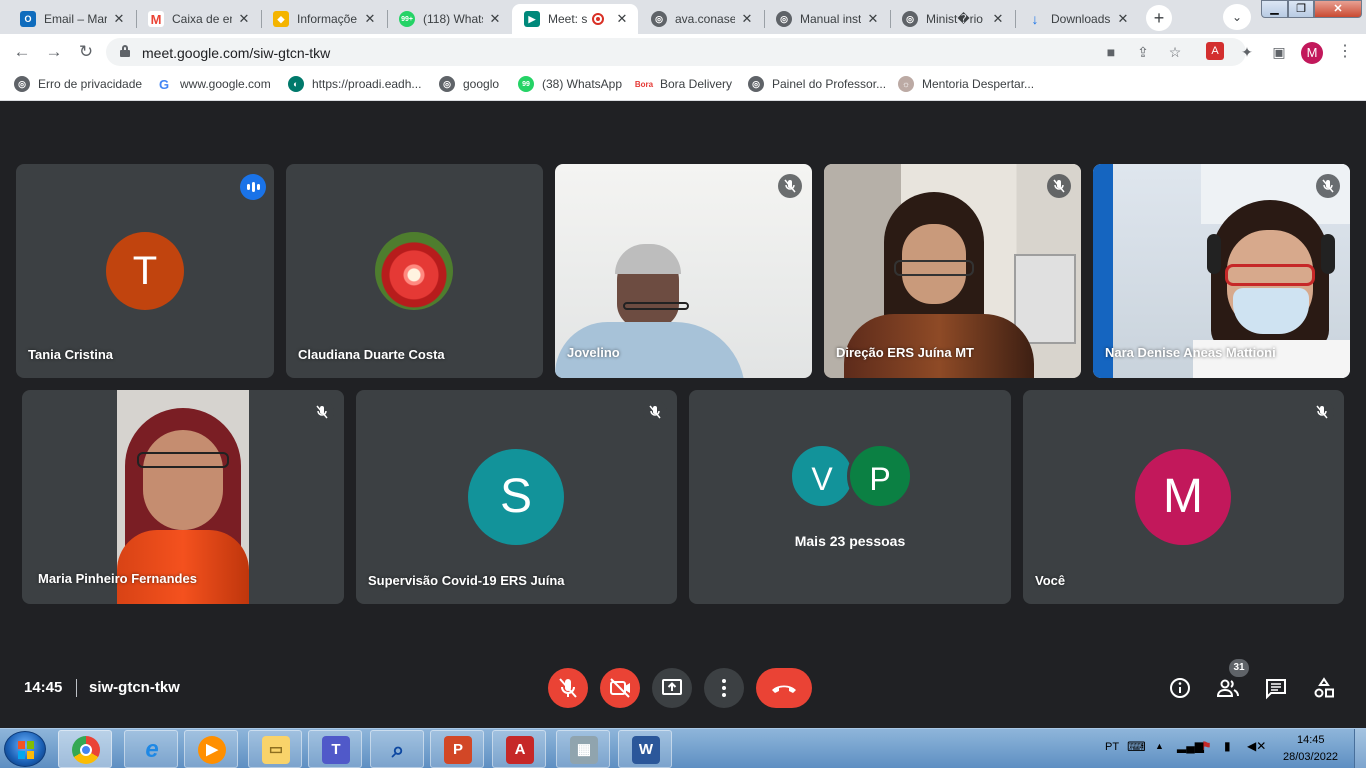 This screenshot has width=1366, height=768. What do you see at coordinates (516, 497) in the screenshot?
I see `participant-tile: S Supervisão Covid-19 ERS Juína` at bounding box center [516, 497].